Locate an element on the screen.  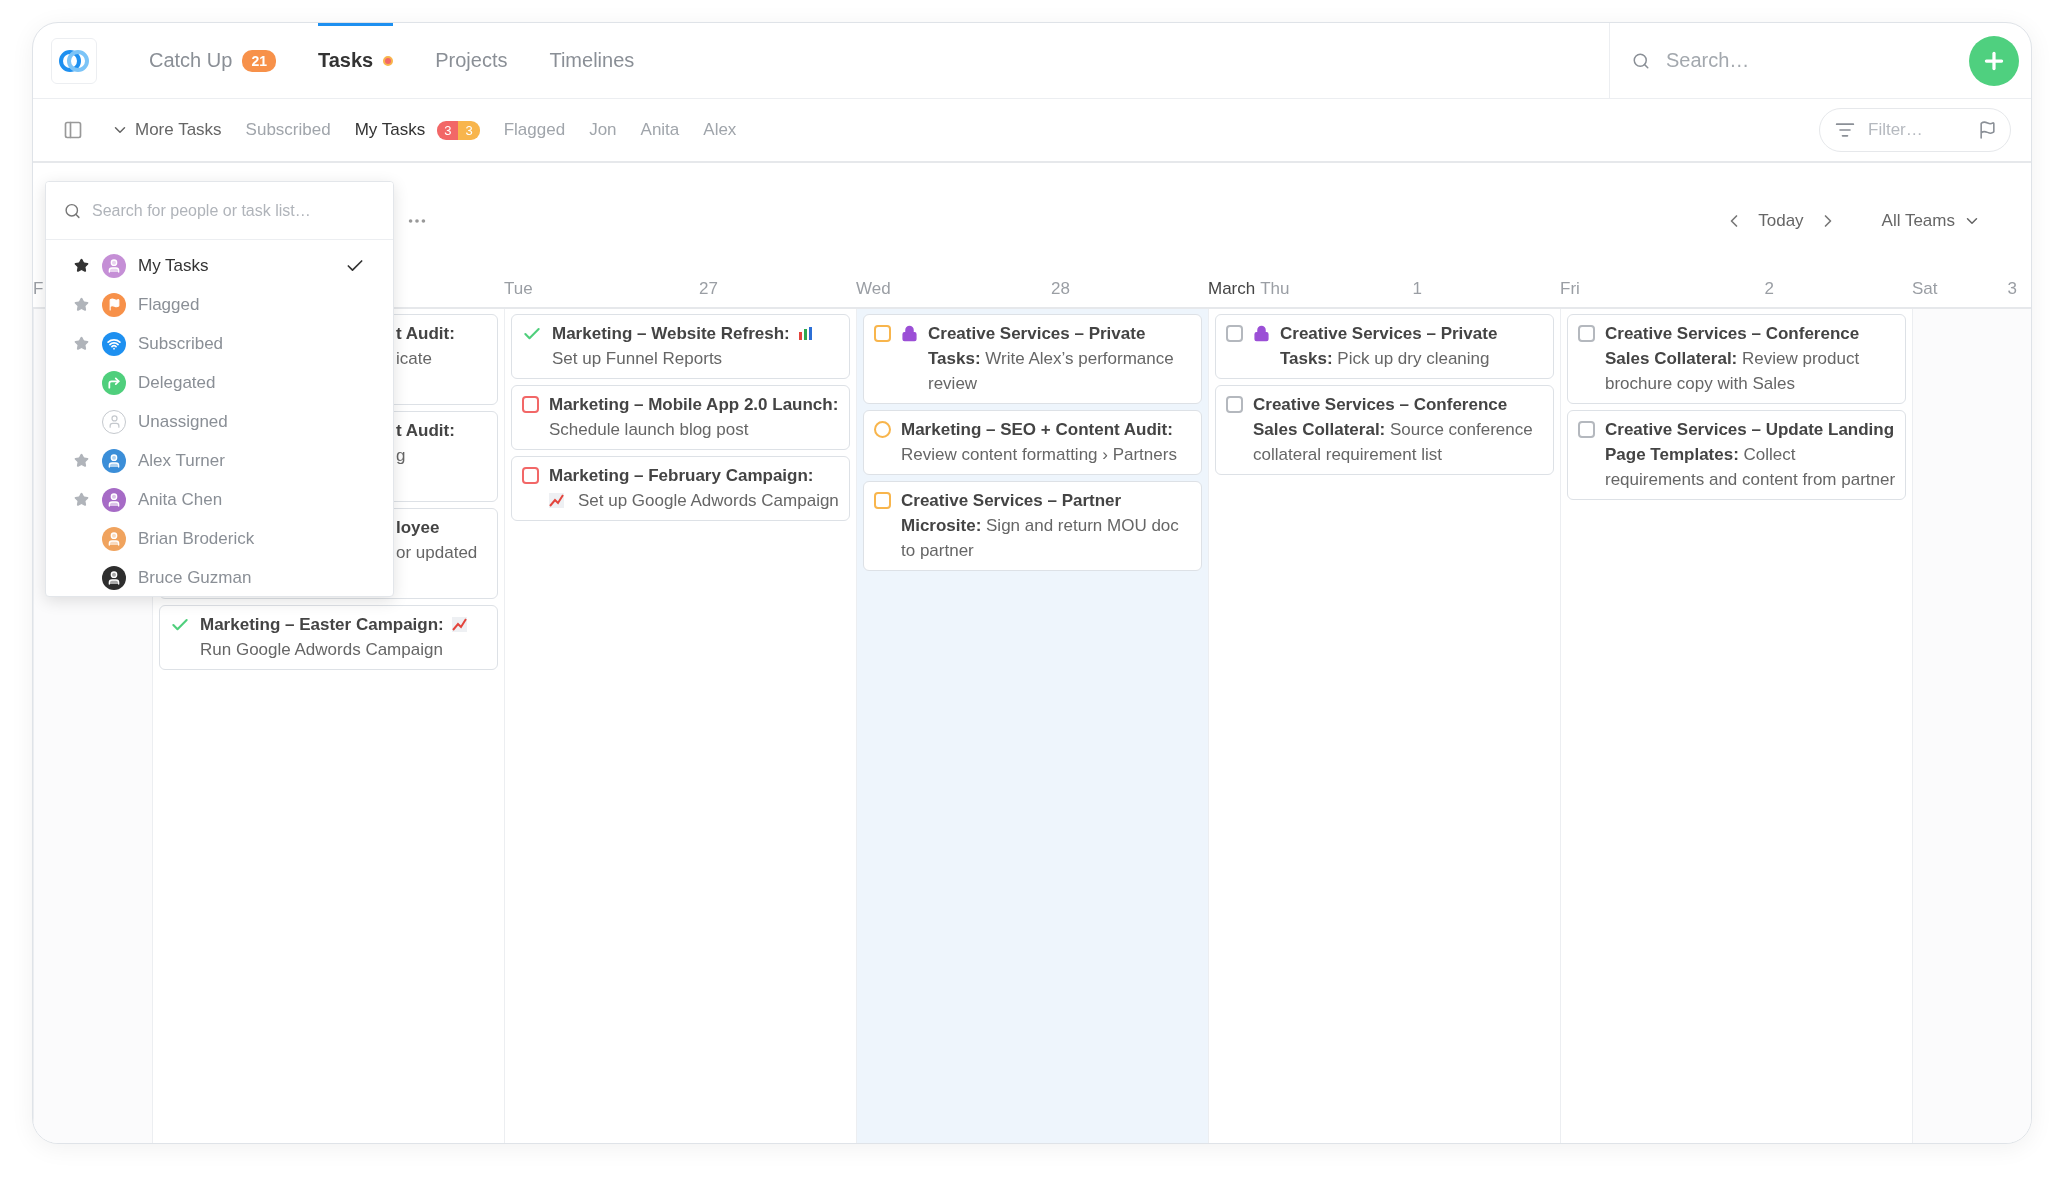
task-text: Creative Services – Partner Microsite: Sign and return MOU doc to partner is located at coordinates (1040, 526).